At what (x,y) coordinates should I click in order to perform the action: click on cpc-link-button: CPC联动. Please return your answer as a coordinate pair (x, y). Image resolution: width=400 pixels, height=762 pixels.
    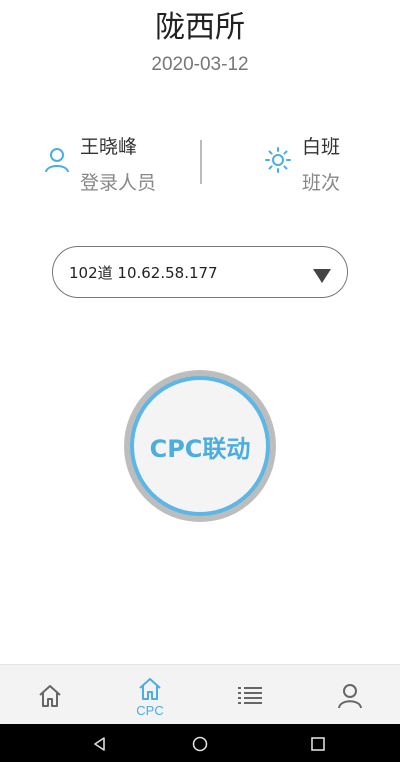
    Looking at the image, I should click on (200, 446).